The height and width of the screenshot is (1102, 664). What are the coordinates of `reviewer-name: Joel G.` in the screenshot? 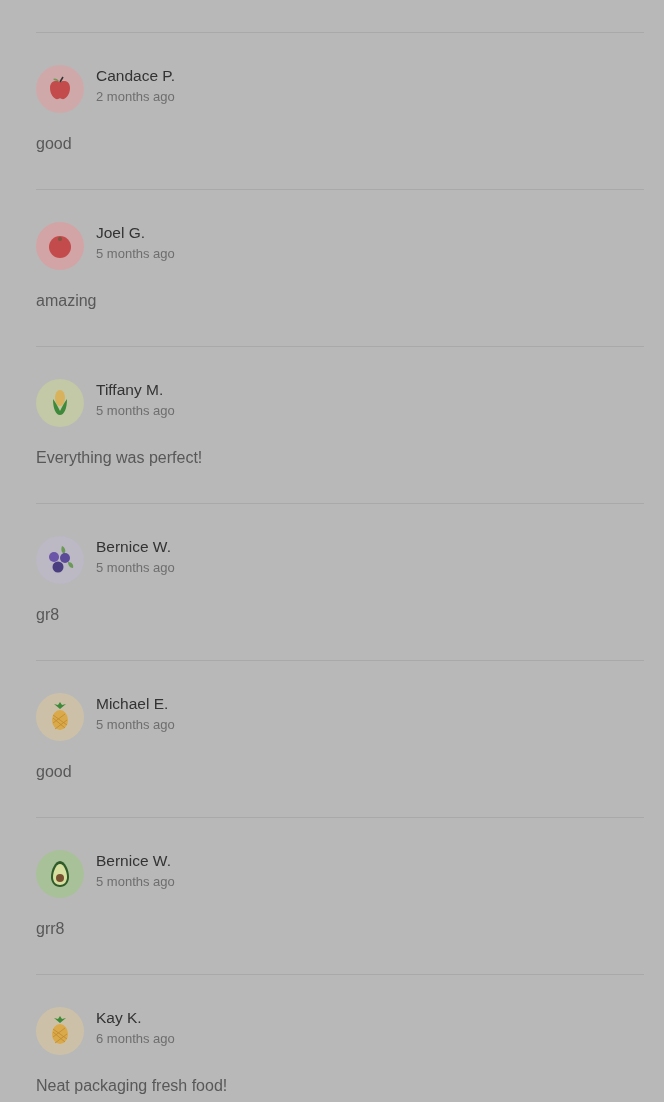 It's located at (121, 232).